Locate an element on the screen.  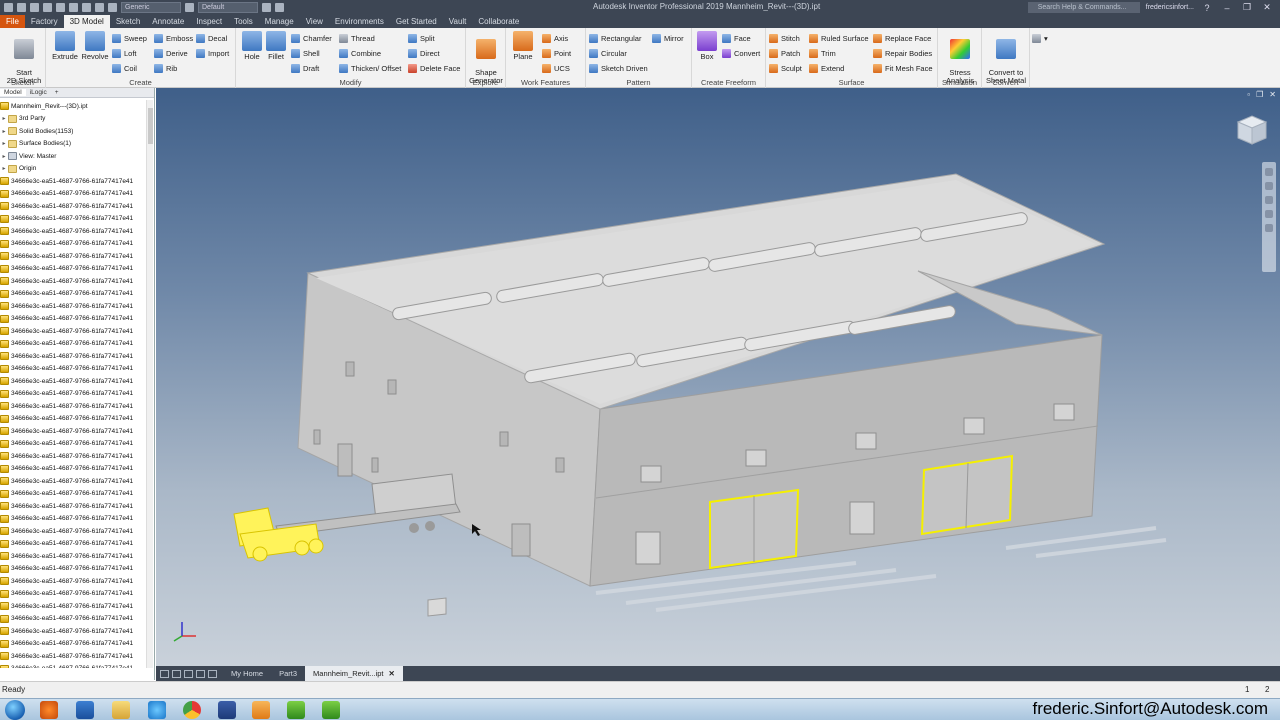
save-icon is located at coordinates (47, 7).